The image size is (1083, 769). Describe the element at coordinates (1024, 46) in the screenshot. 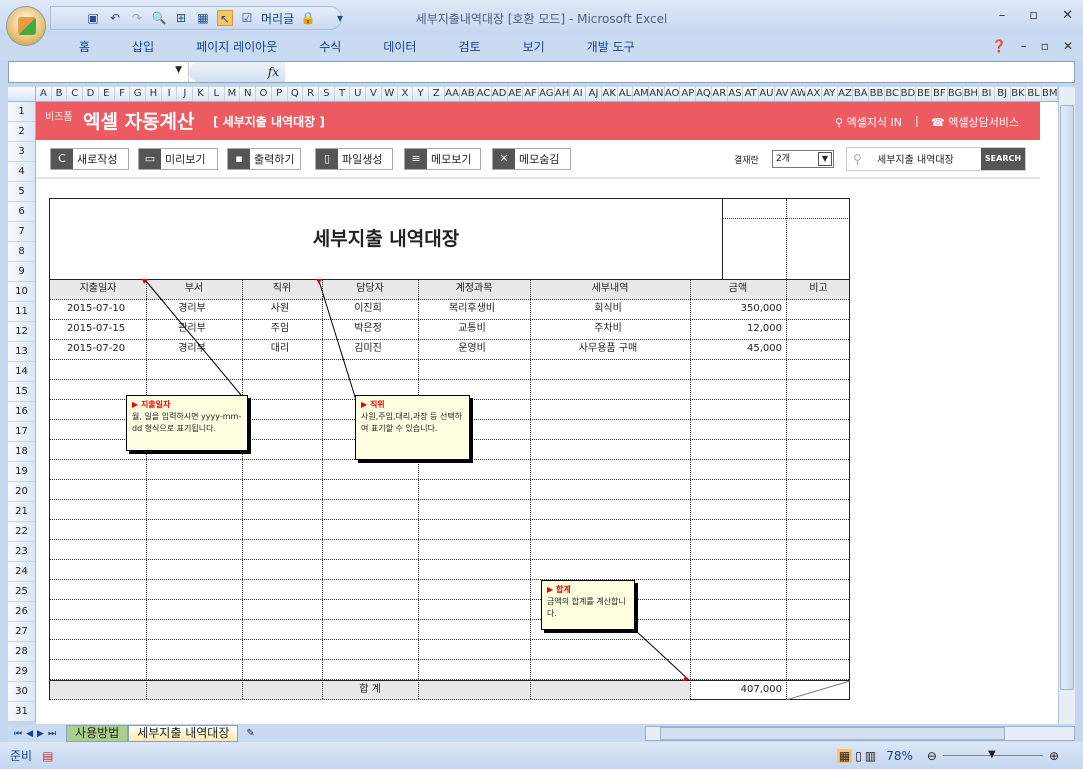

I see `ribbon-minimize-button: –` at that location.